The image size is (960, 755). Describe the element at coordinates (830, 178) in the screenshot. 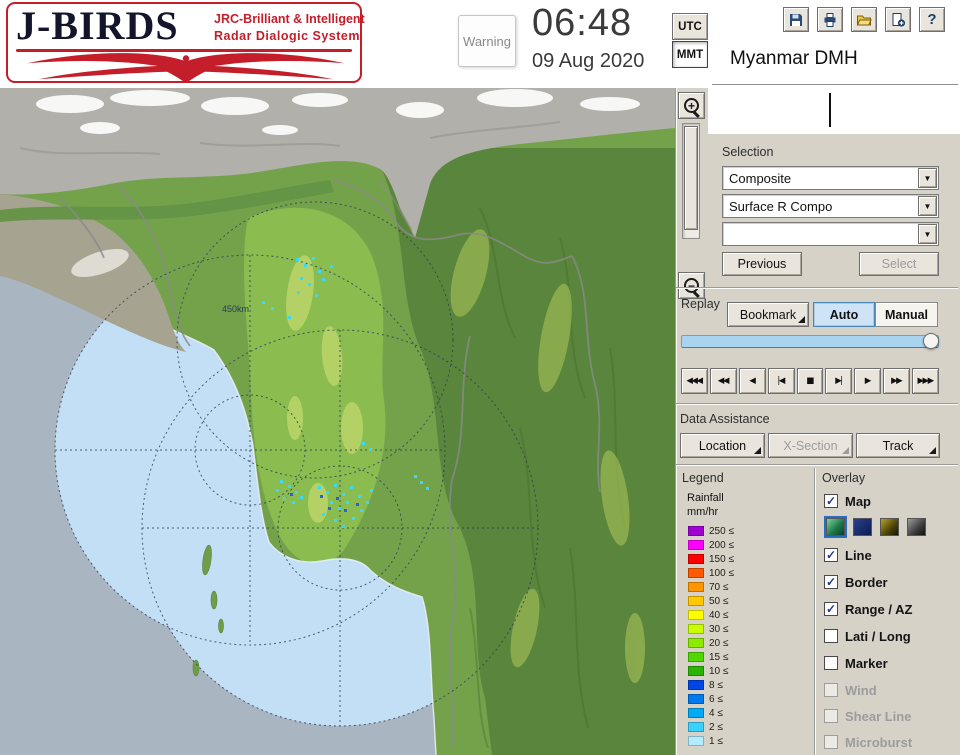

I see `product-type-dropdown: Composite ▼` at that location.